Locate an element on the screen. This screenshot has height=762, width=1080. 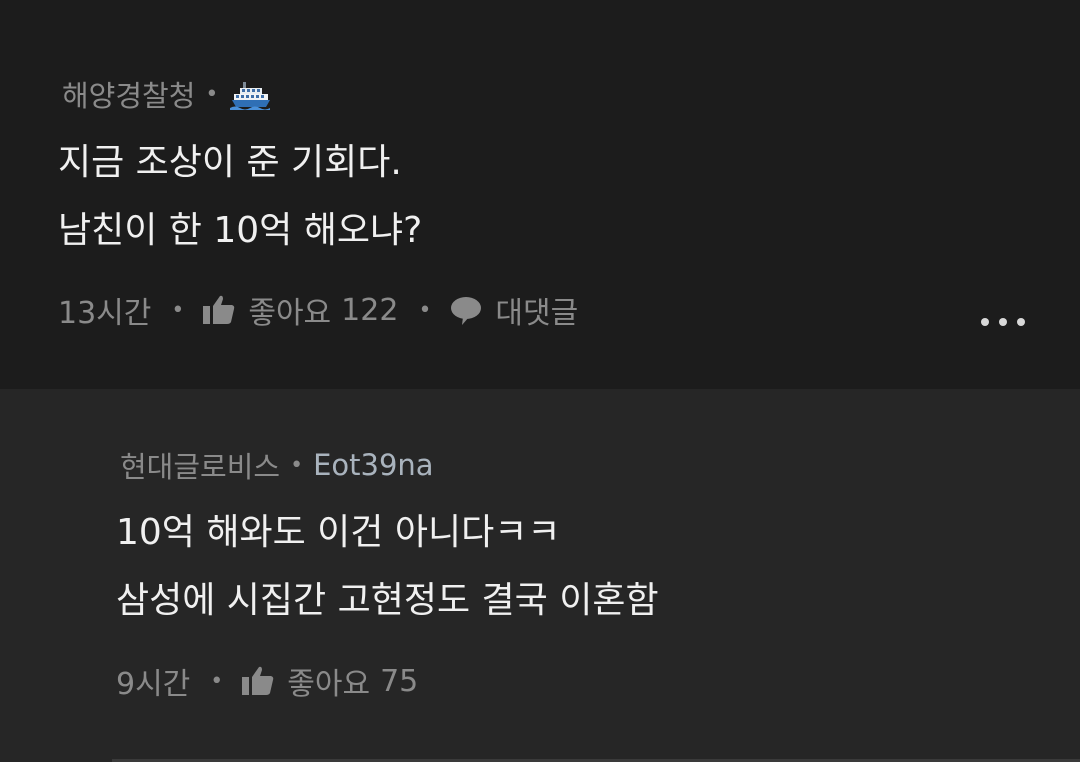
author-tag: Eot39na is located at coordinates (373, 465).